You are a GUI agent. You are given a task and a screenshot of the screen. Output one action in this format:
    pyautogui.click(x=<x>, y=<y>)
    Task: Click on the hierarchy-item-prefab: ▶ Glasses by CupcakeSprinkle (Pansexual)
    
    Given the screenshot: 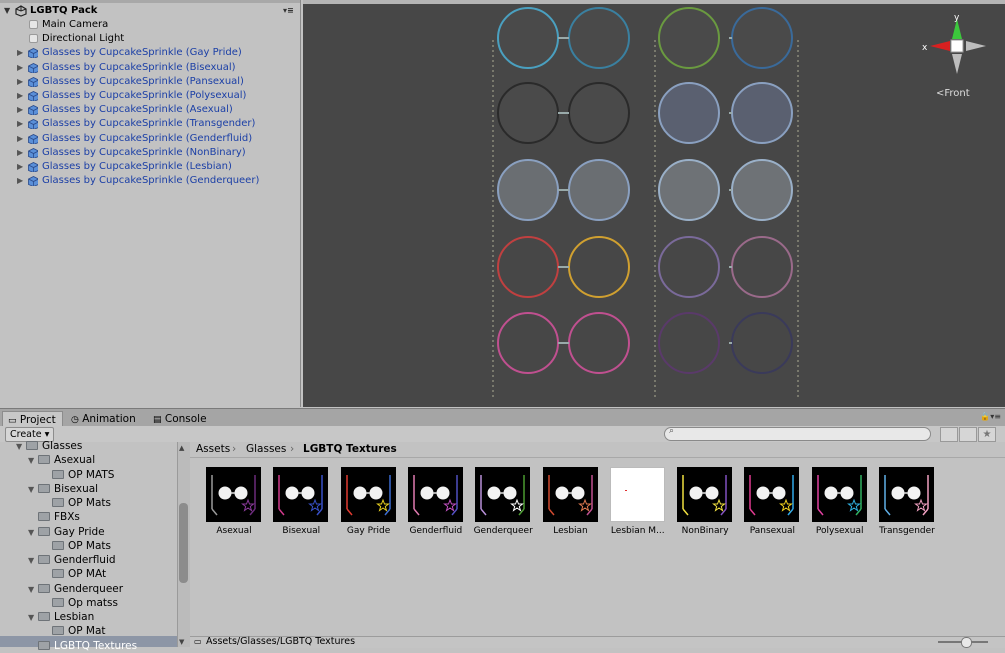 What is the action you would take?
    pyautogui.click(x=150, y=82)
    